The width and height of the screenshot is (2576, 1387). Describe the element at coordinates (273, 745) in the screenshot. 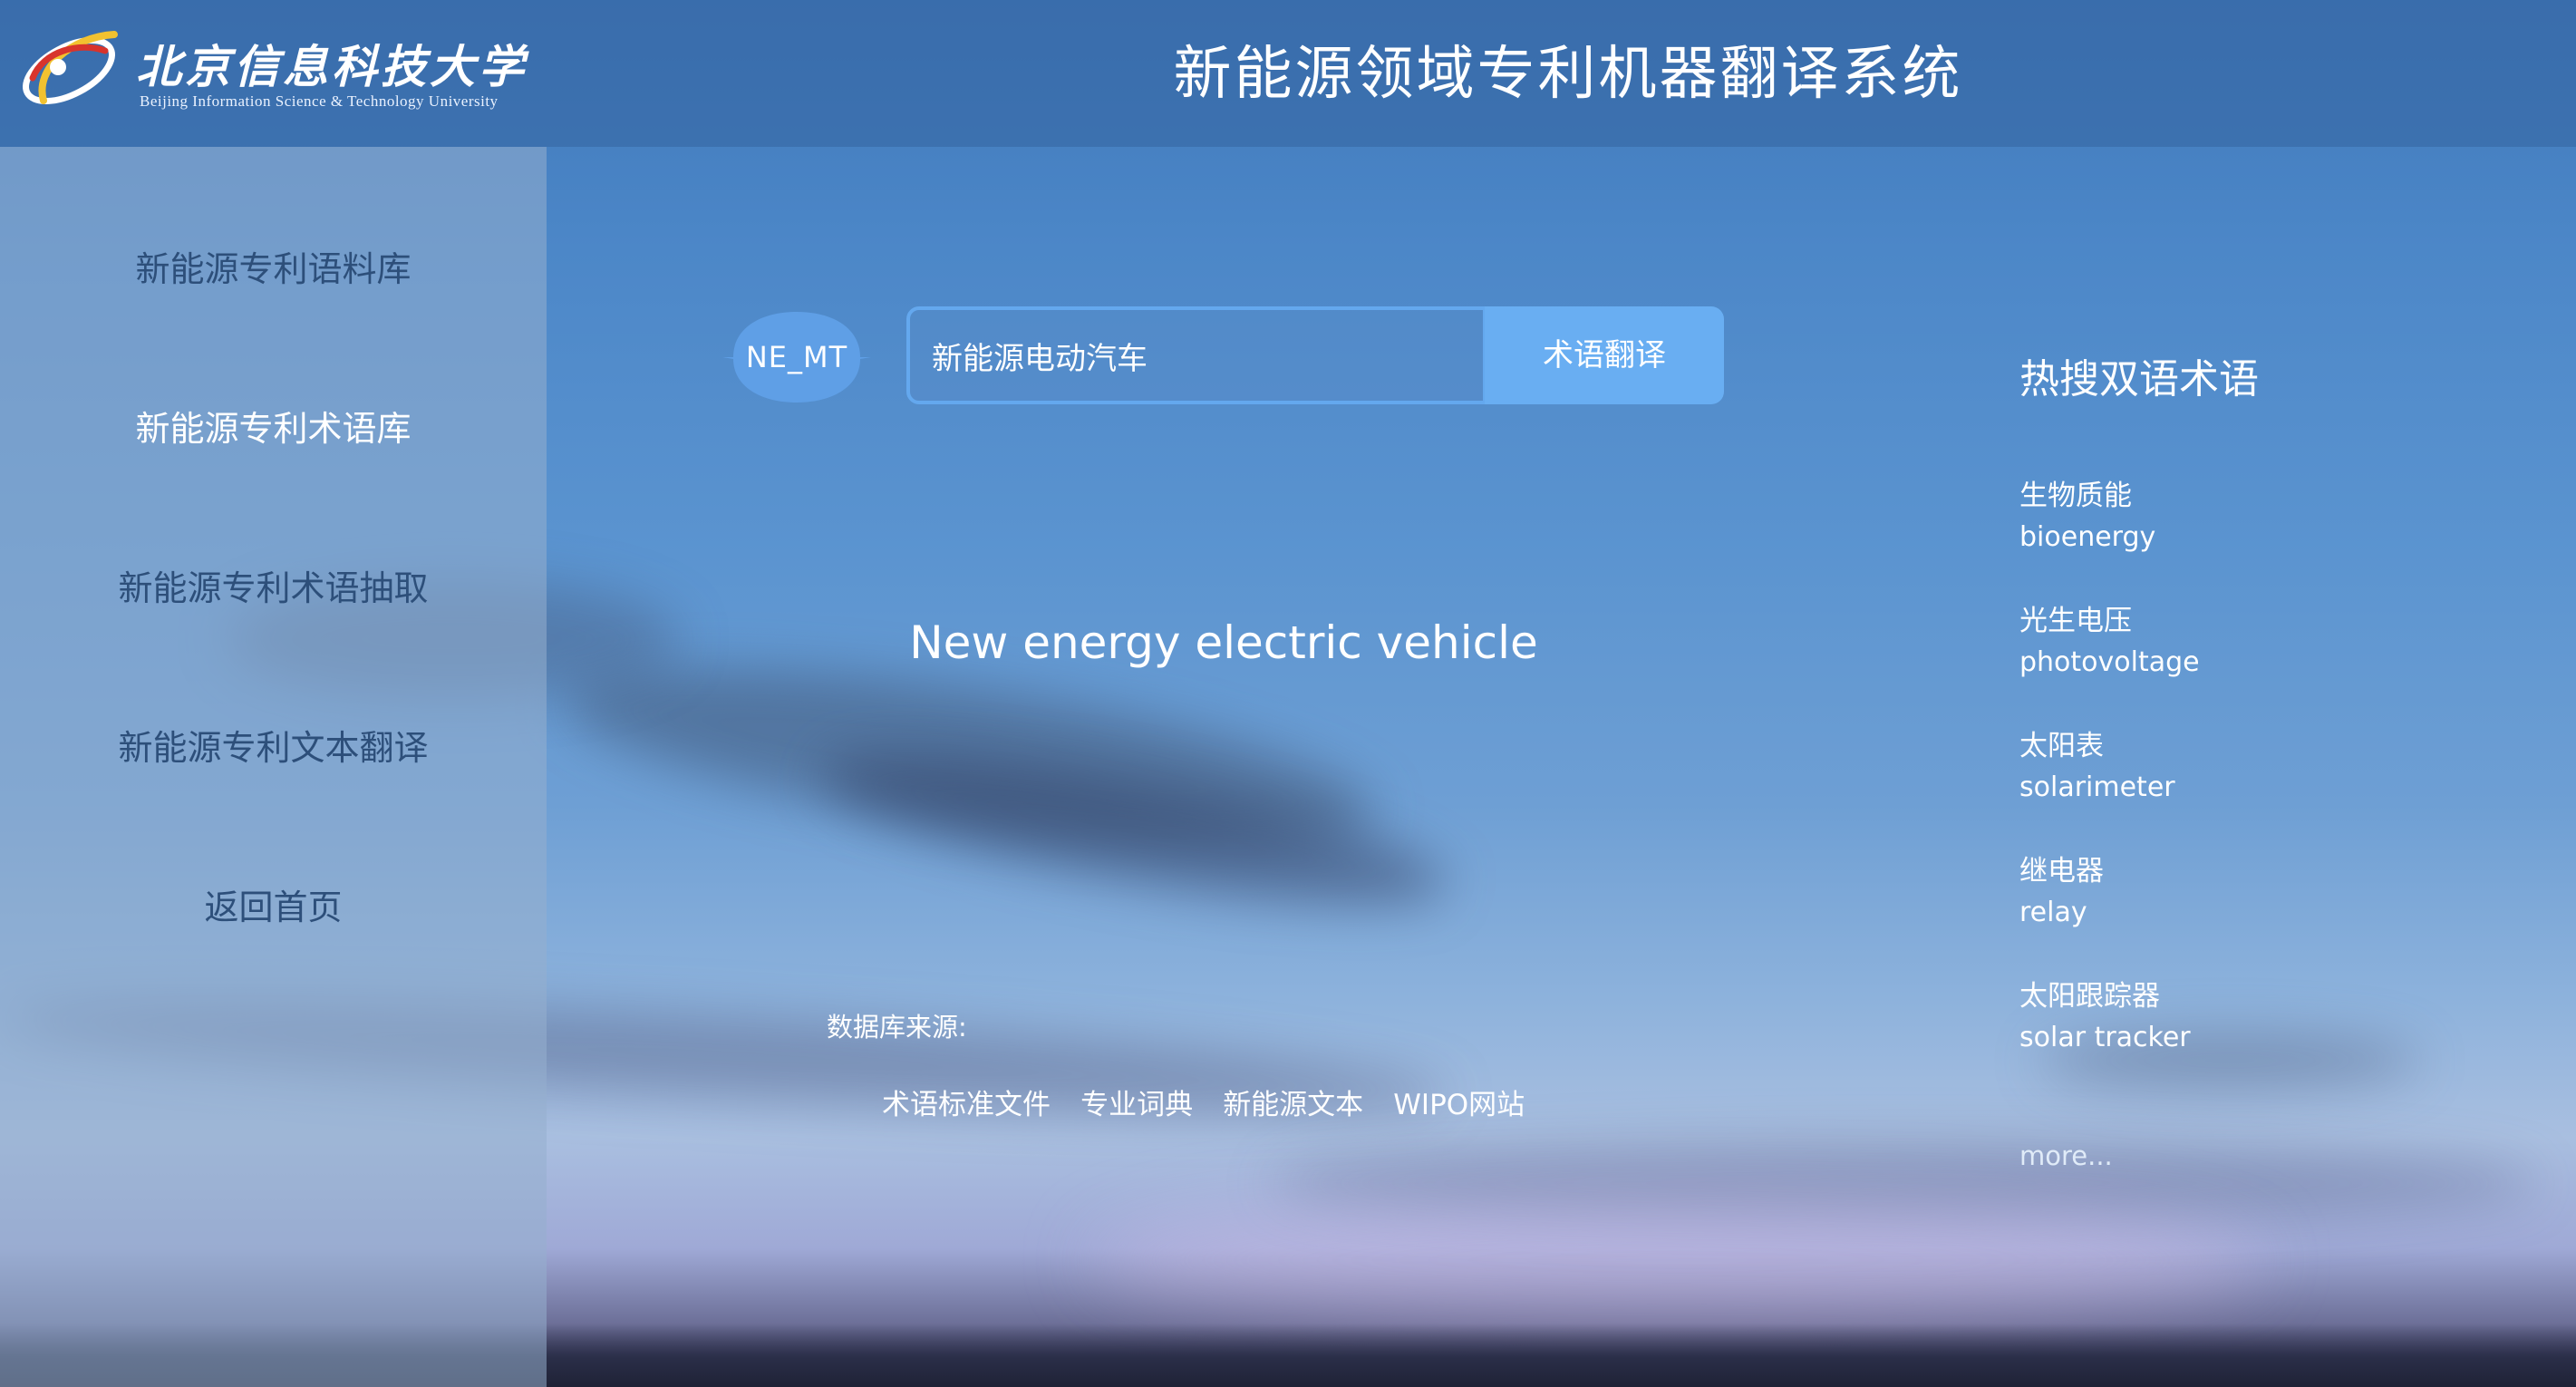

I see `sidebar-item-text-translation: 新能源专利文本翻译` at that location.